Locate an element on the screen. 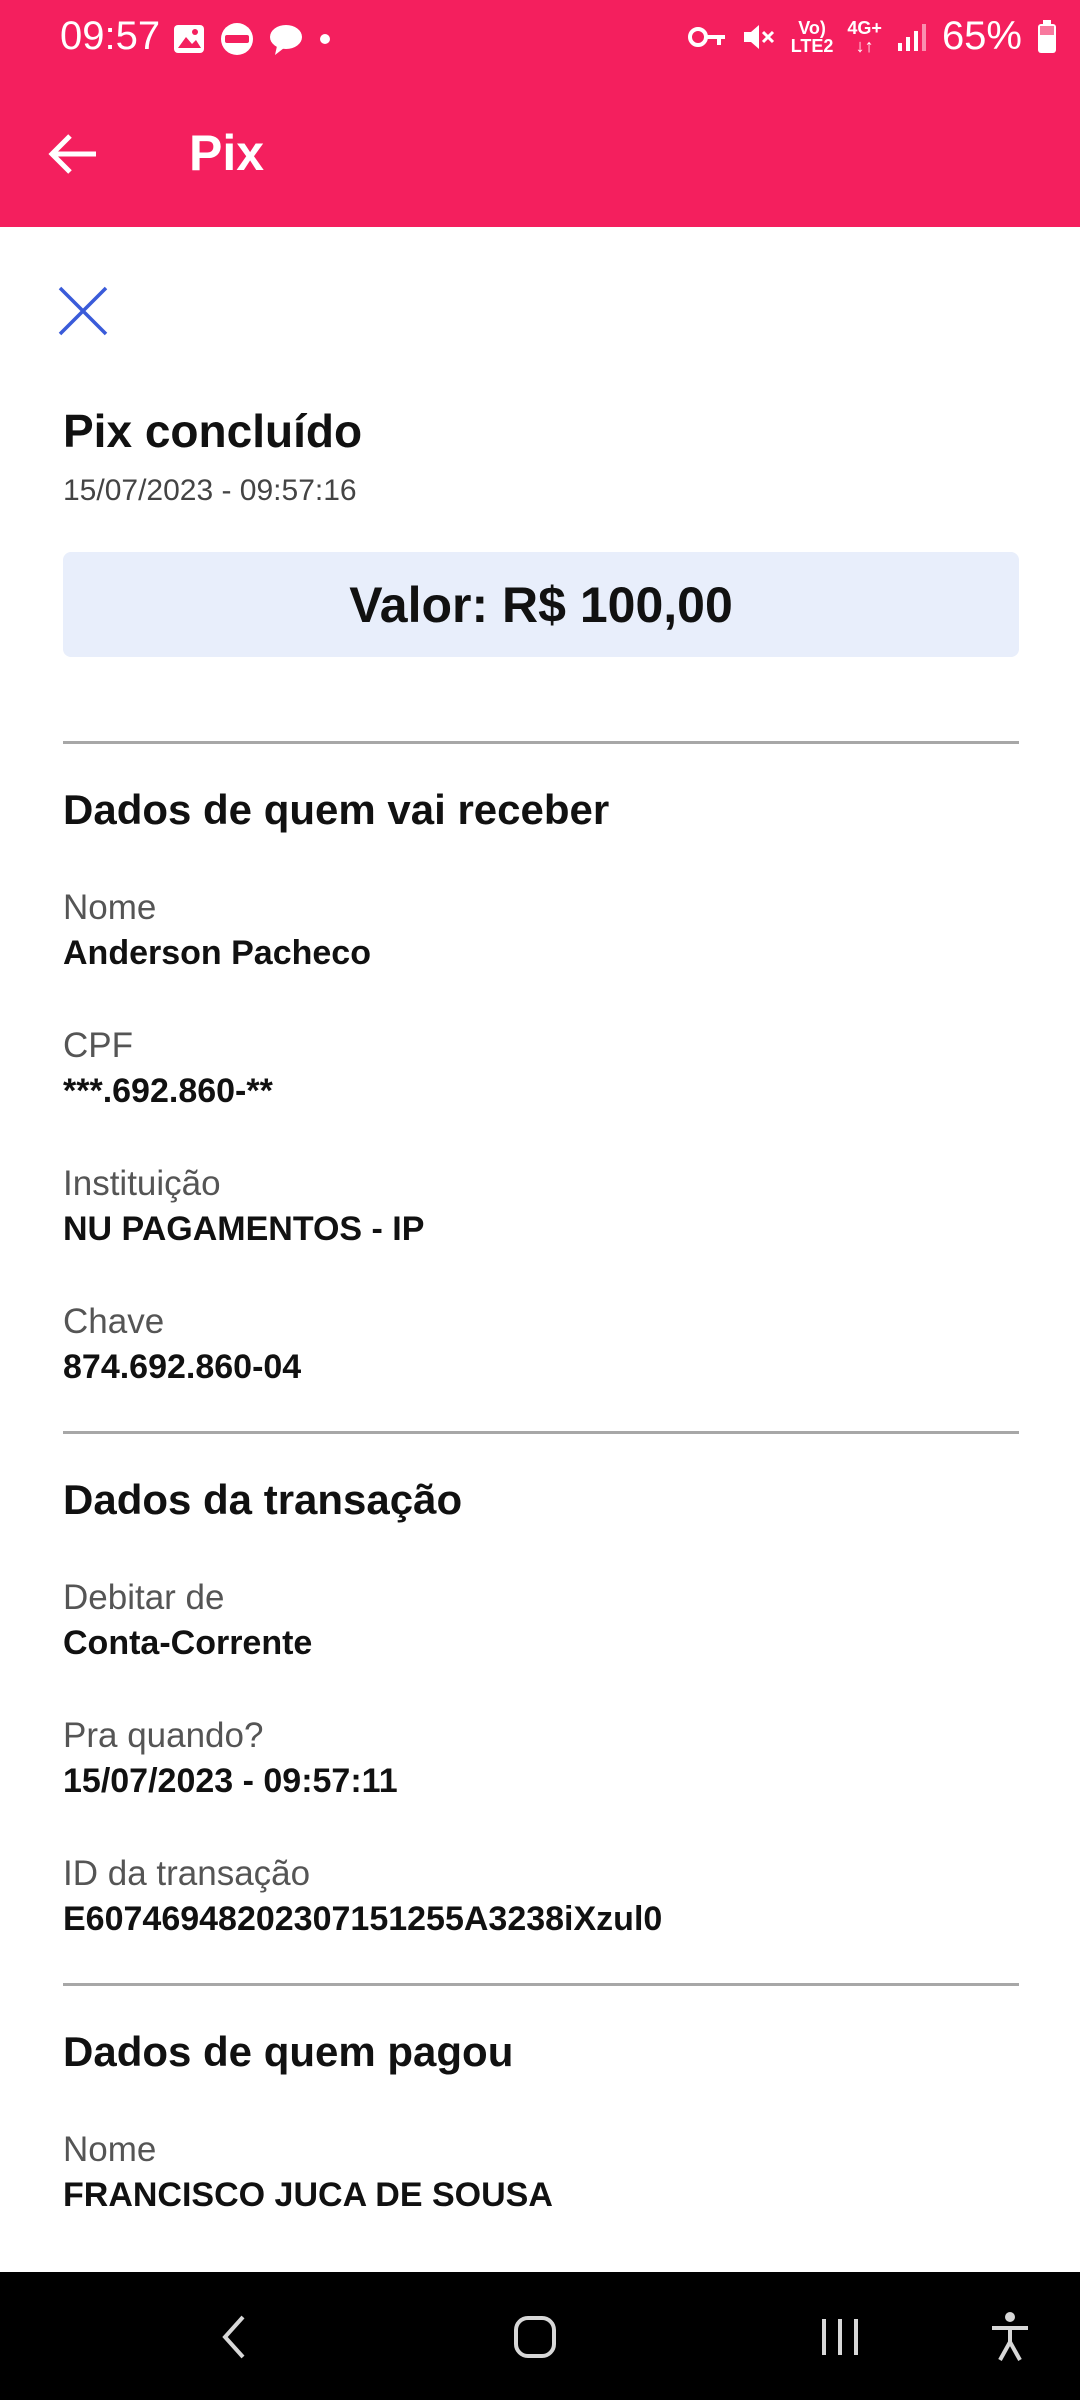  battery-icon is located at coordinates (1047, 36).